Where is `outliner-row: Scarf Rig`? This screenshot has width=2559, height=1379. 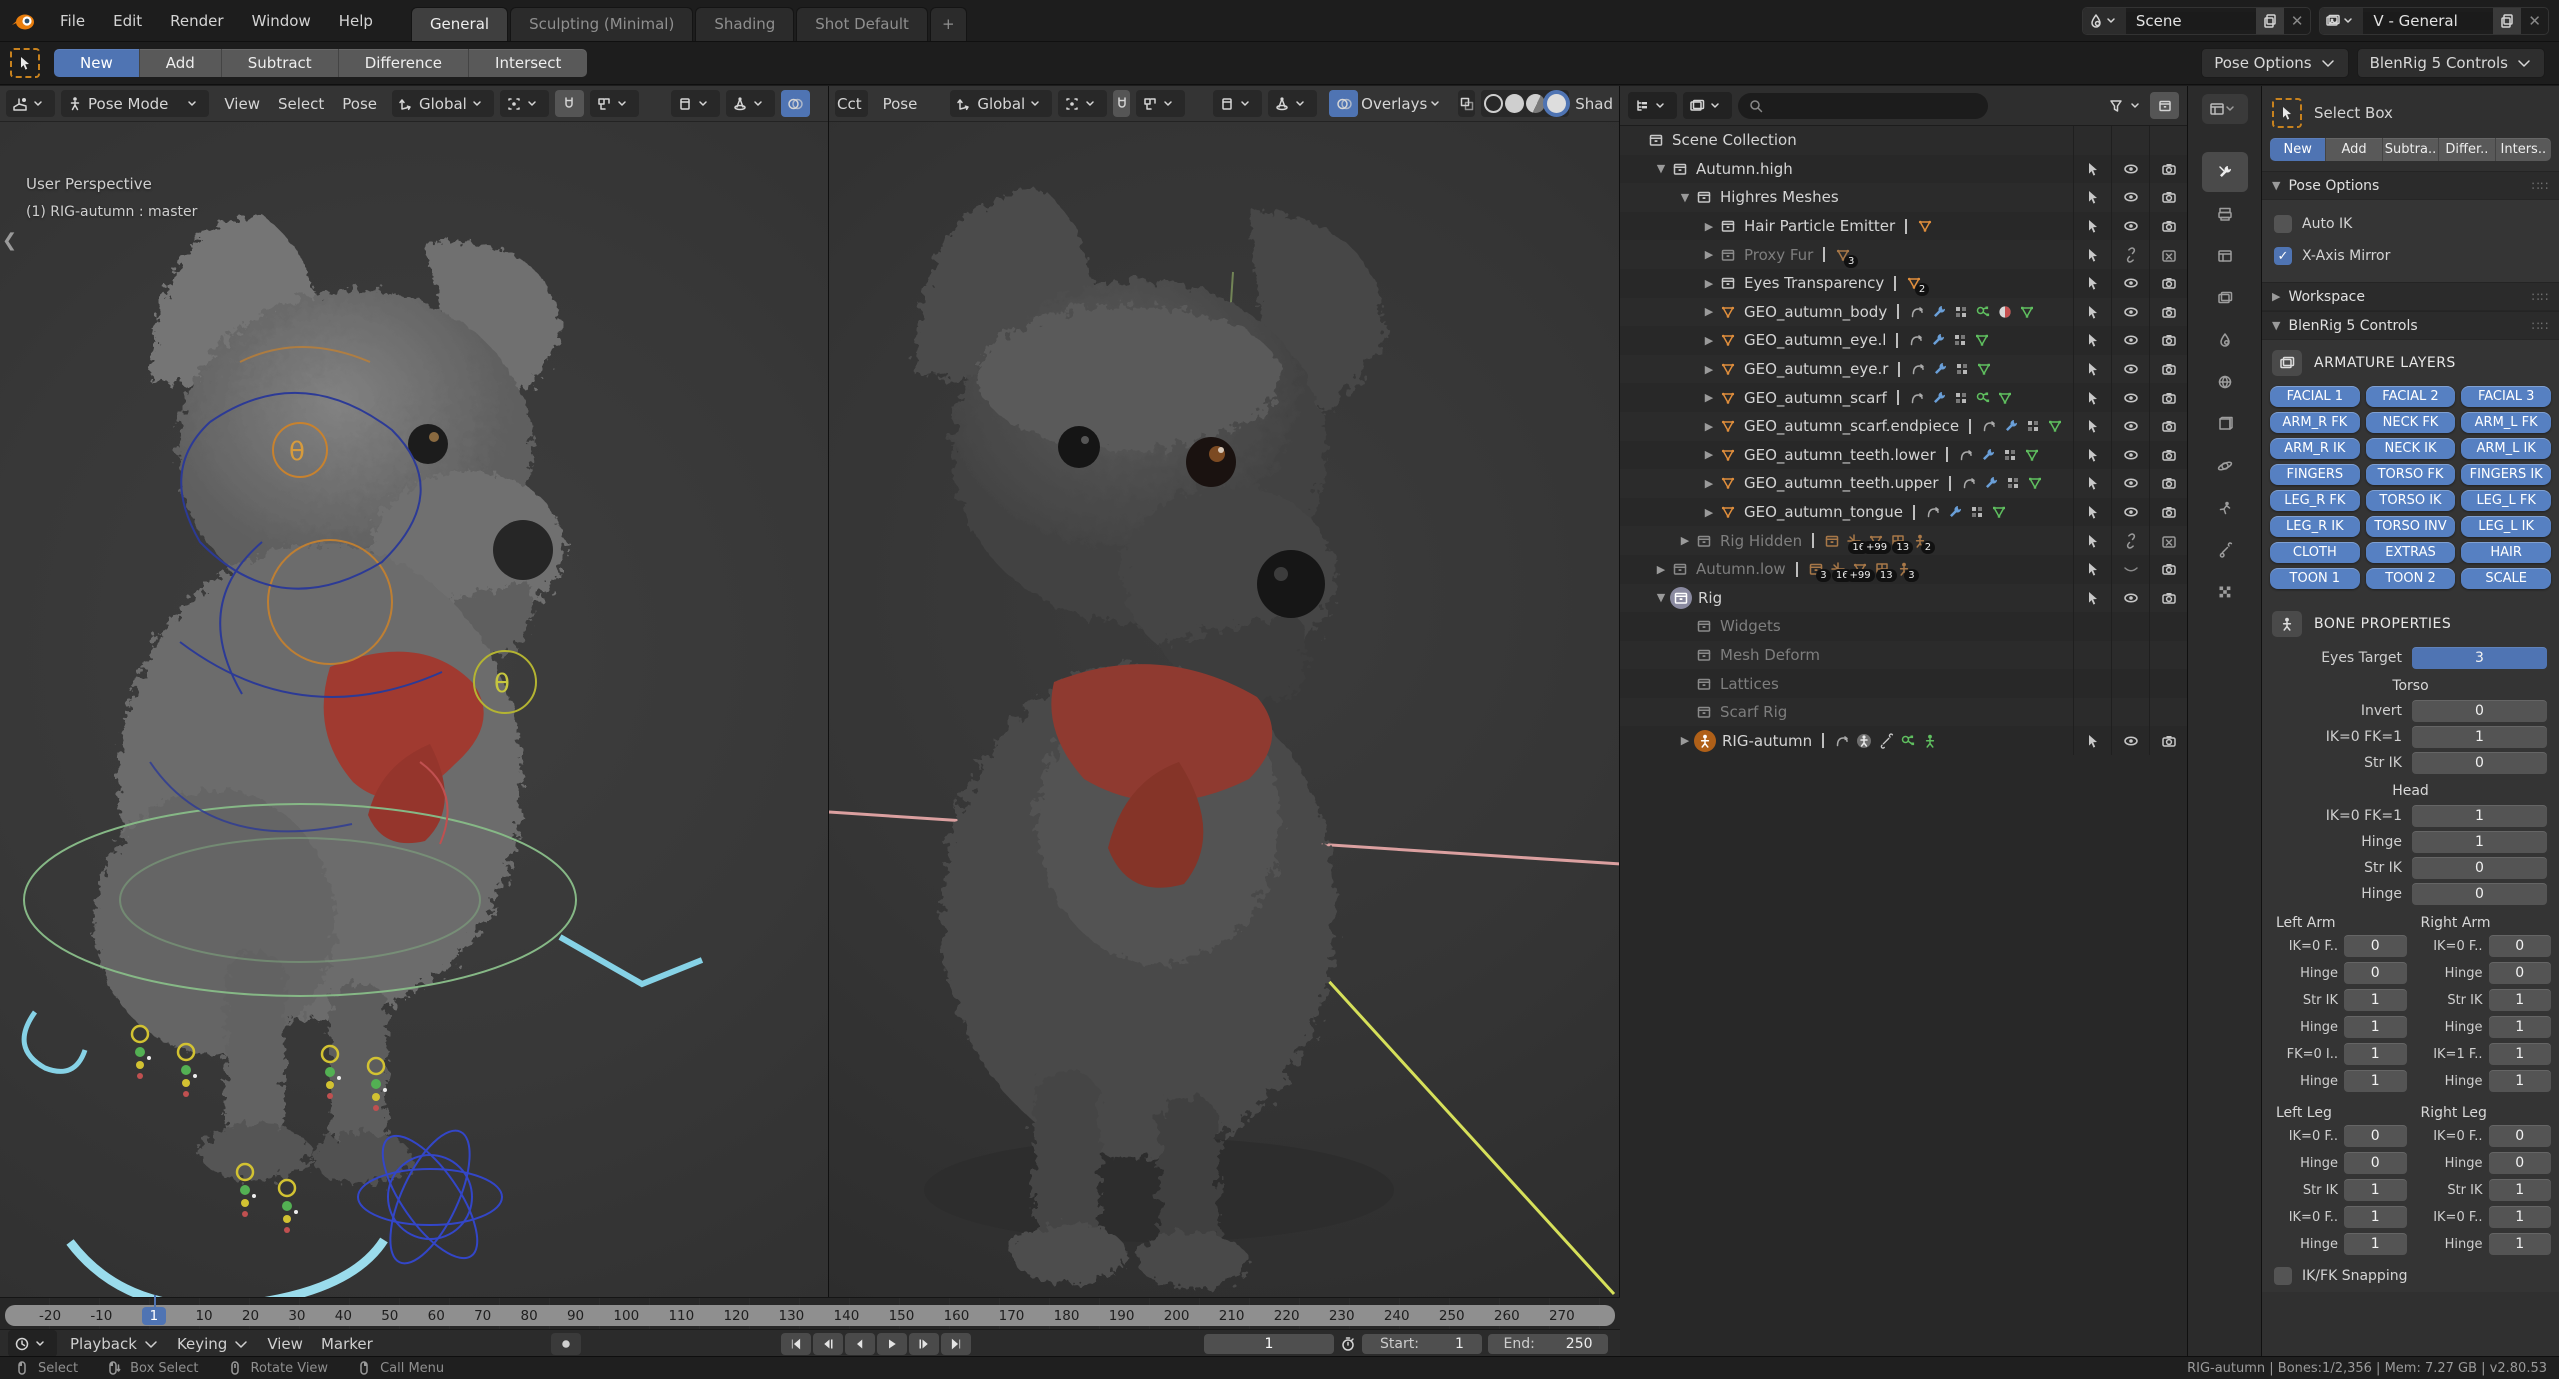
outliner-row: Scarf Rig is located at coordinates (1903, 712).